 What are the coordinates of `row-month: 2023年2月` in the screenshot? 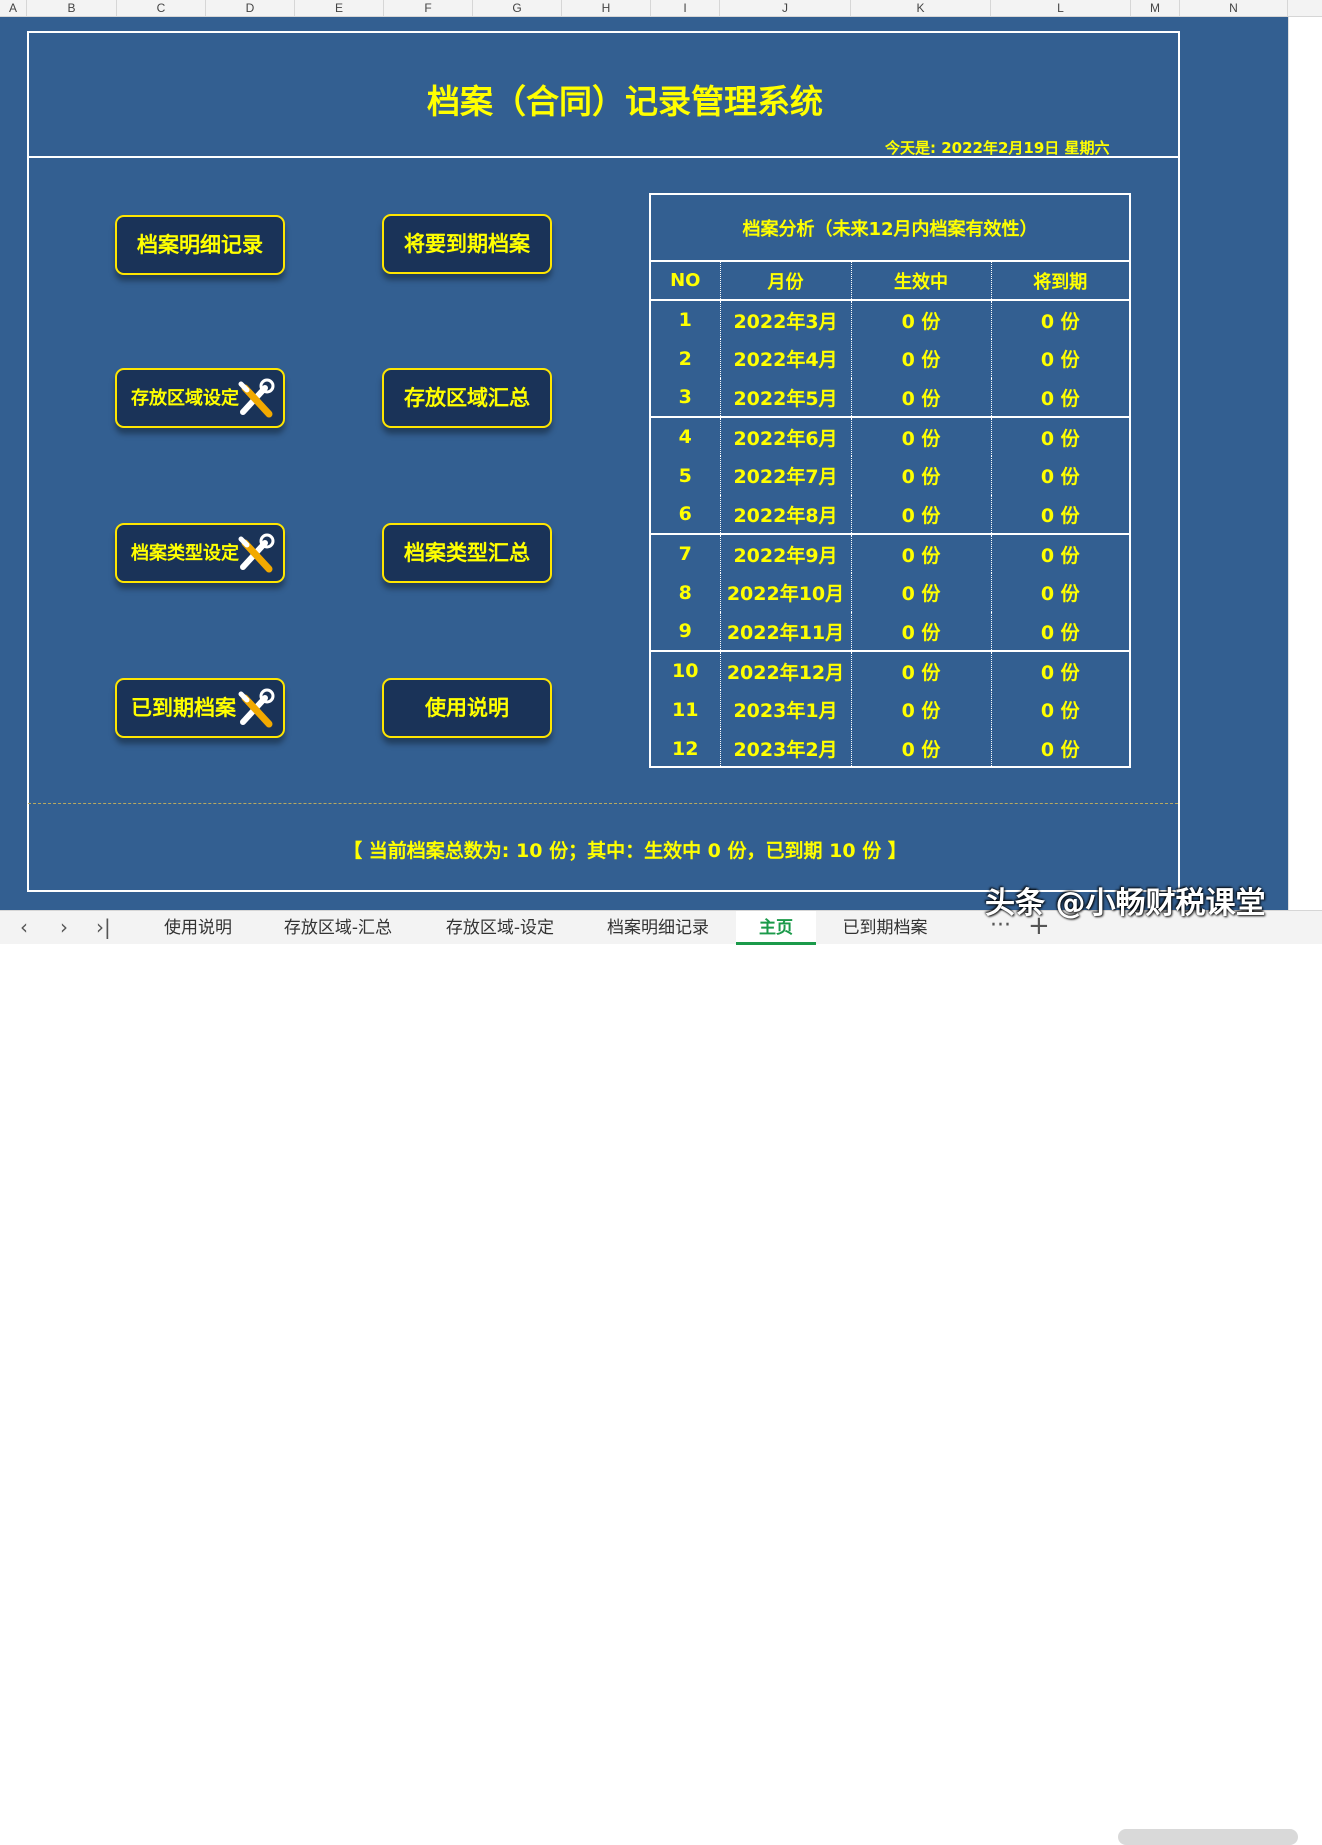 It's located at (786, 748).